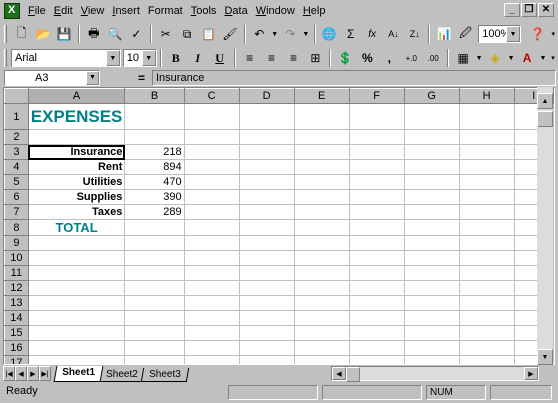  I want to click on cell-b15, so click(154, 333).